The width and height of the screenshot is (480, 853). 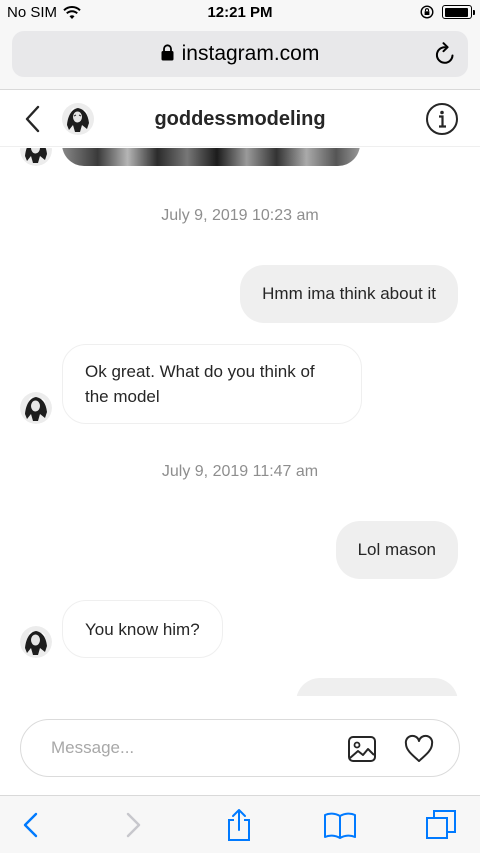 I want to click on outgoing-message-bubble-partial, so click(x=377, y=687).